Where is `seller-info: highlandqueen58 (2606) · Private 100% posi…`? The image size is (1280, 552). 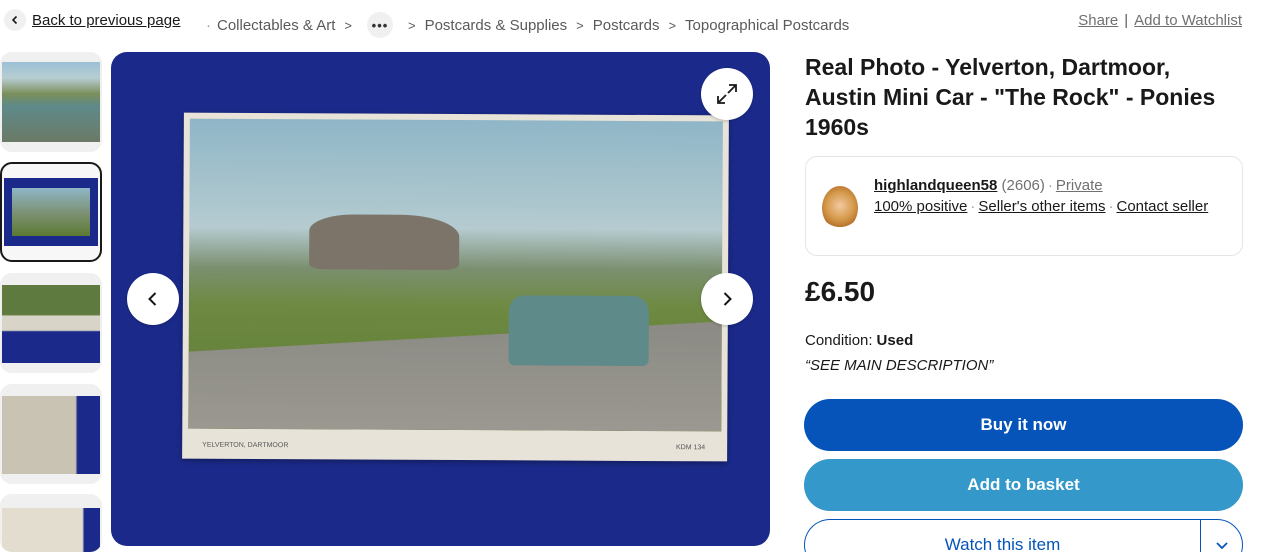 seller-info: highlandqueen58 (2606) · Private 100% posi… is located at coordinates (1049, 196).